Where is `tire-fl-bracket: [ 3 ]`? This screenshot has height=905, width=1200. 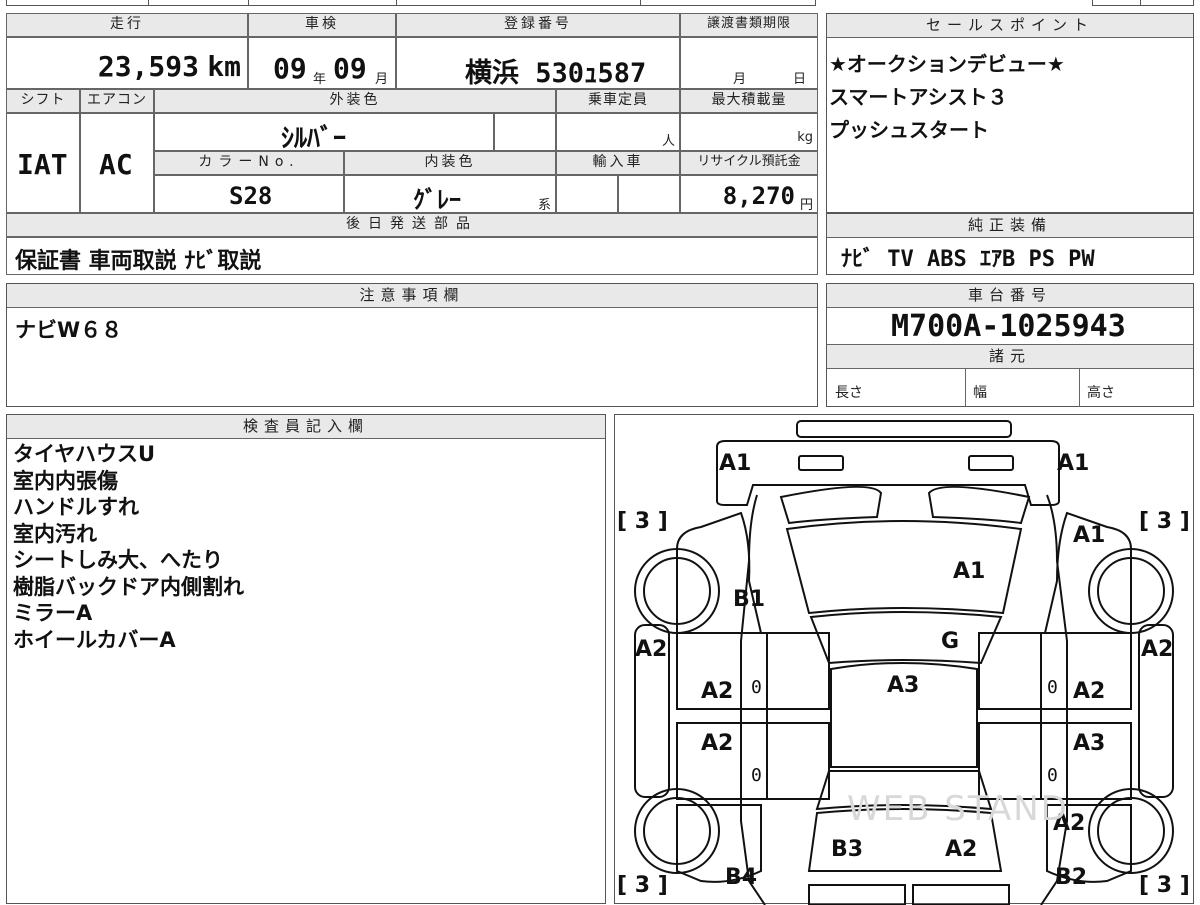 tire-fl-bracket: [ 3 ] is located at coordinates (642, 521).